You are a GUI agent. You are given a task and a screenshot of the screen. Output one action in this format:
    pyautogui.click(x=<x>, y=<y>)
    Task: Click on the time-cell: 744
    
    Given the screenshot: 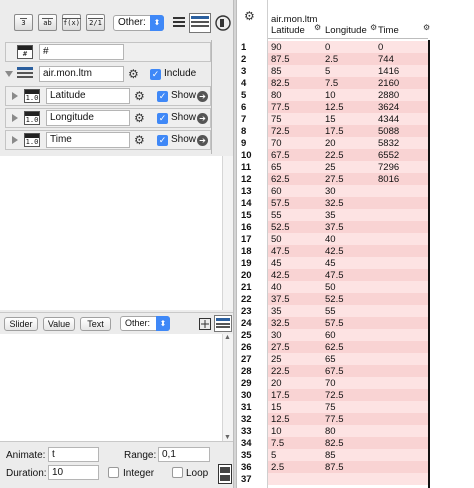 What is the action you would take?
    pyautogui.click(x=386, y=59)
    